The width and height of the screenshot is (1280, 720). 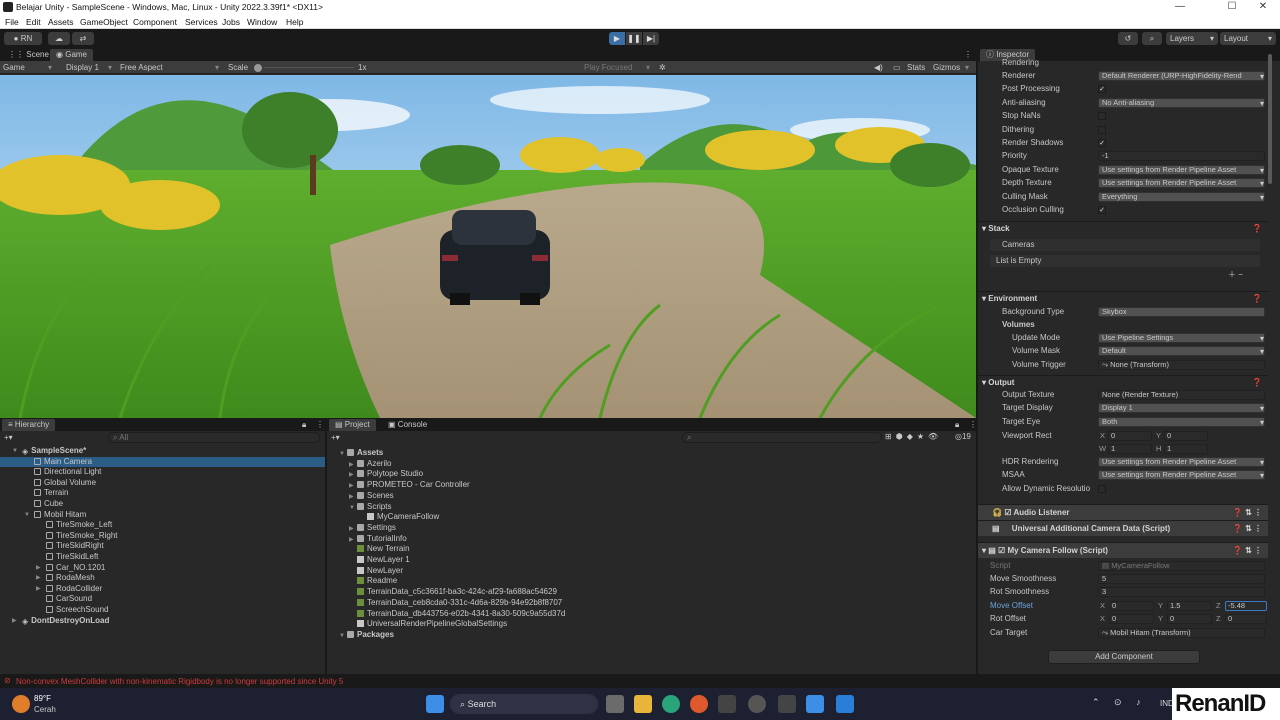 What do you see at coordinates (1180, 6) in the screenshot?
I see `minimize-button: —` at bounding box center [1180, 6].